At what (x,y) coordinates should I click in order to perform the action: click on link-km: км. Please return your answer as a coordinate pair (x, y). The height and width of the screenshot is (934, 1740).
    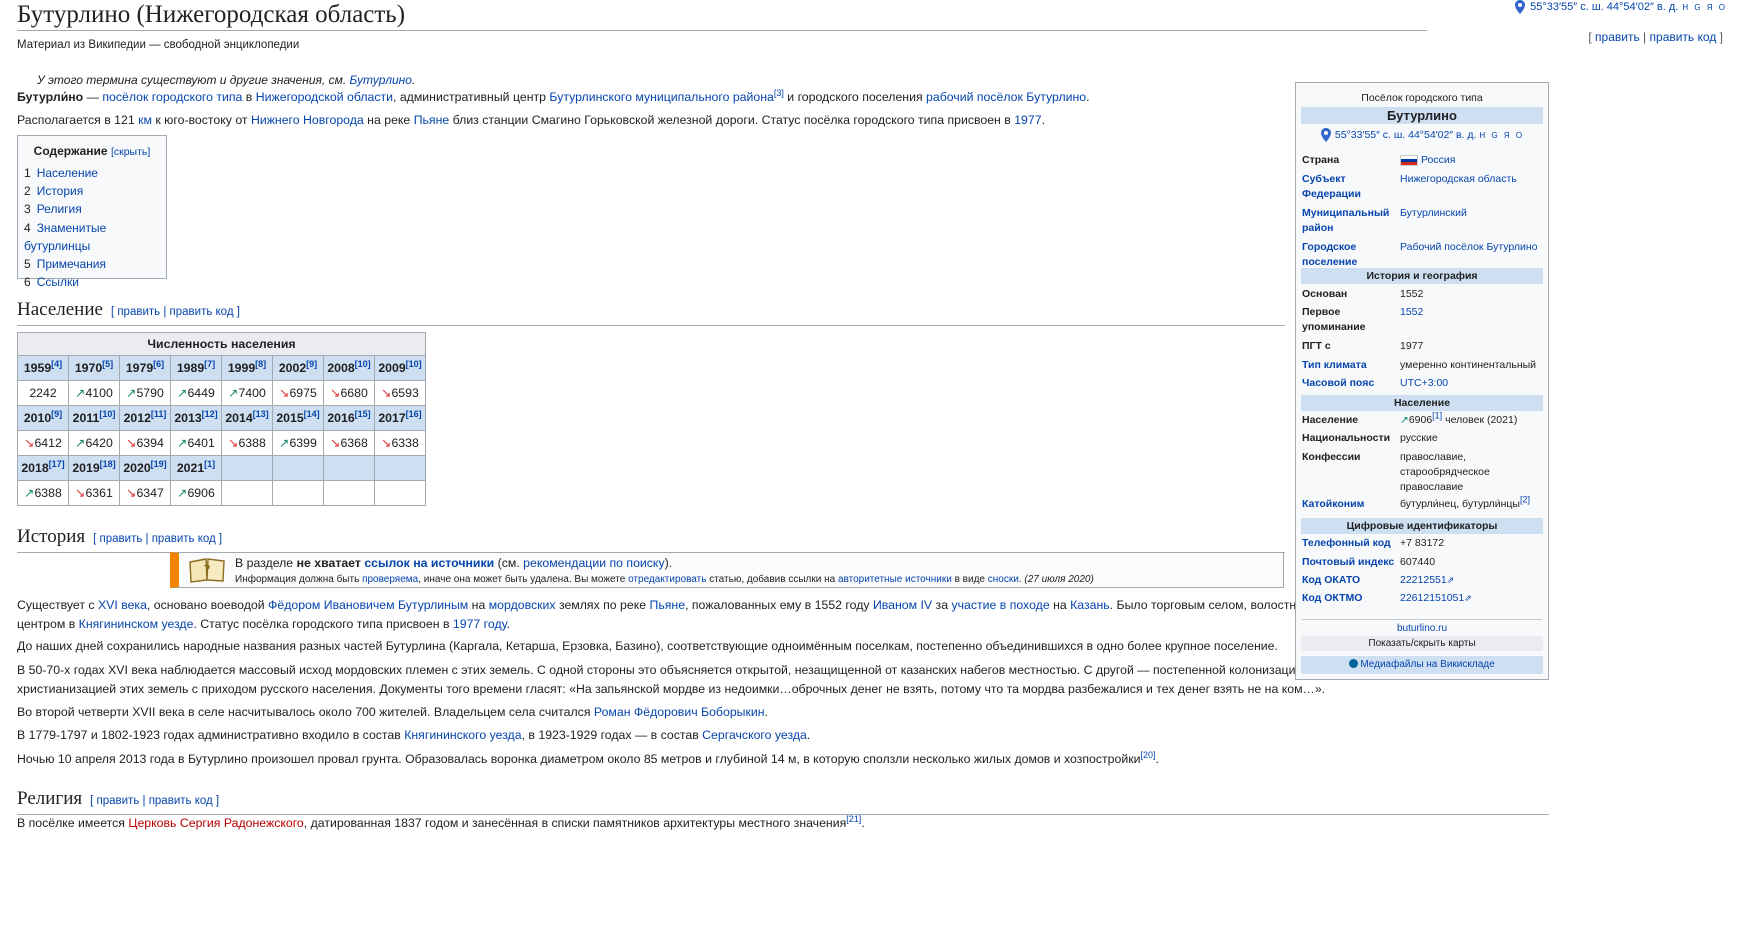
    Looking at the image, I should click on (145, 120).